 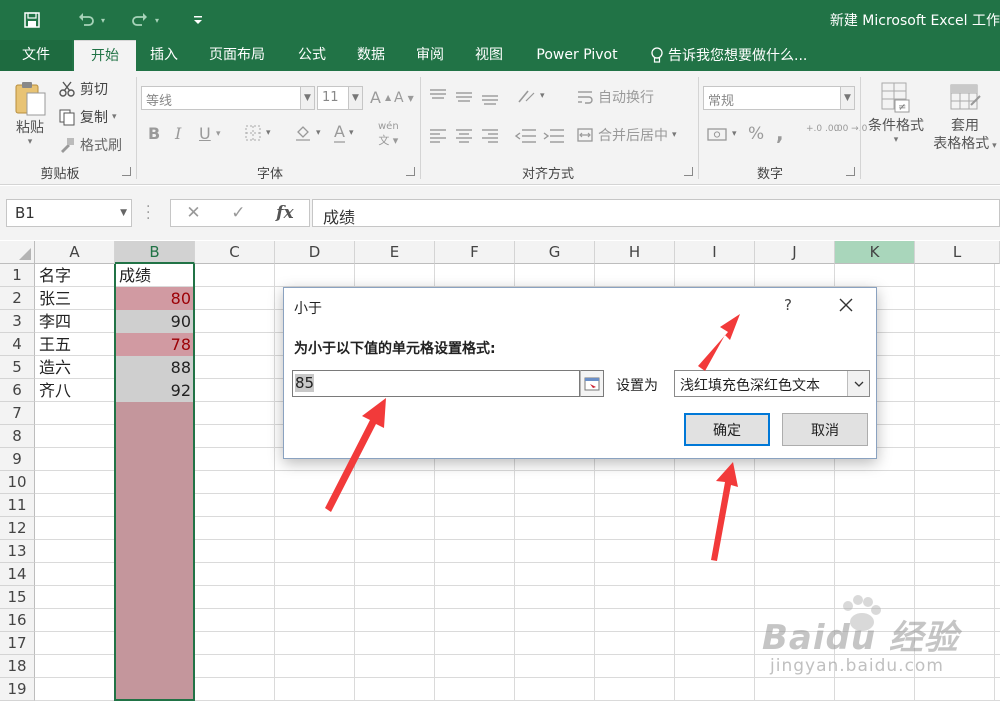 I want to click on conditional-formatting-button: ≠ 条件格式 ▾, so click(x=896, y=113).